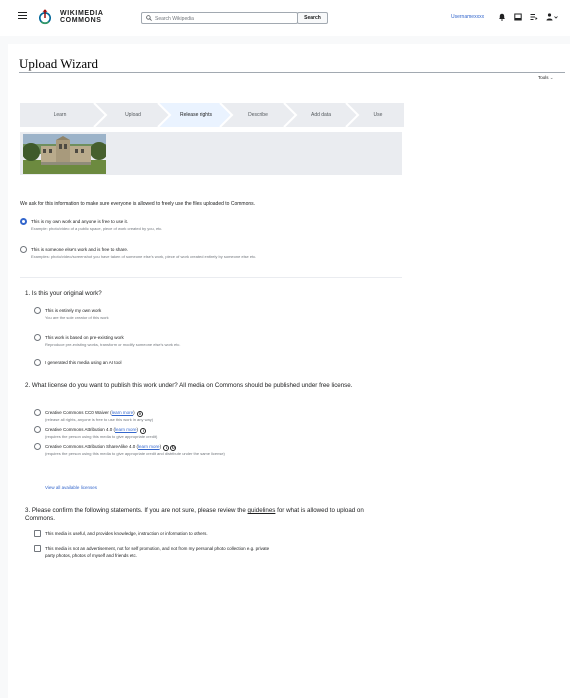  I want to click on search-box: Search Wikipedia, so click(219, 18).